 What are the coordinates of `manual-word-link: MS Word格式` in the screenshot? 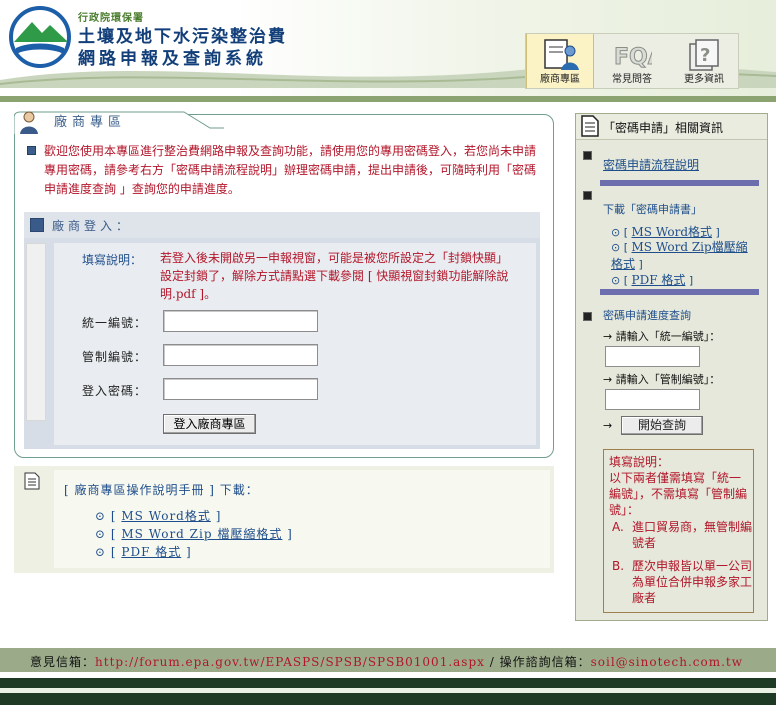 It's located at (166, 516).